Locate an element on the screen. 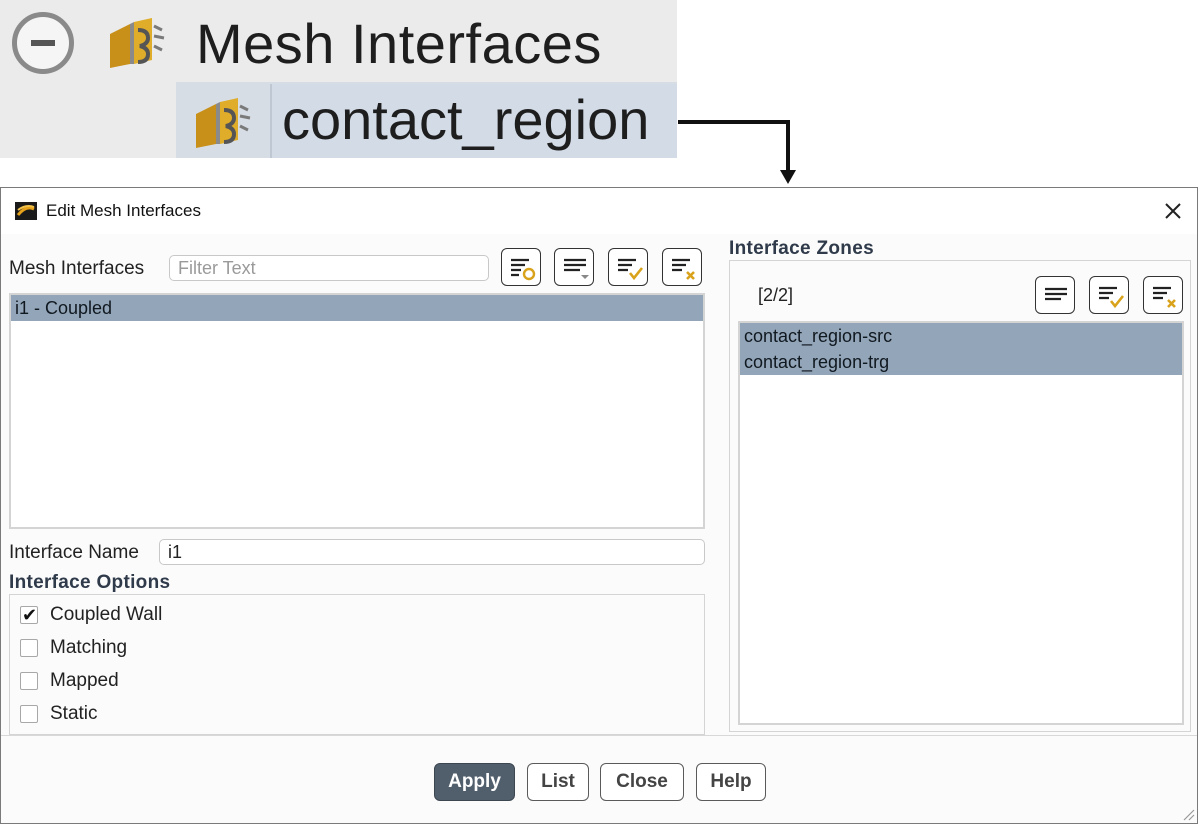 The height and width of the screenshot is (826, 1200). zones-select-all-button is located at coordinates (1109, 295).